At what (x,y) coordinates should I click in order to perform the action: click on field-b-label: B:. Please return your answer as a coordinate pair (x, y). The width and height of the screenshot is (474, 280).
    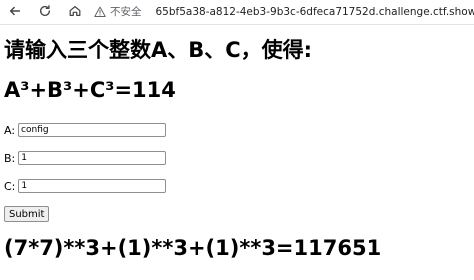
    Looking at the image, I should click on (10, 158).